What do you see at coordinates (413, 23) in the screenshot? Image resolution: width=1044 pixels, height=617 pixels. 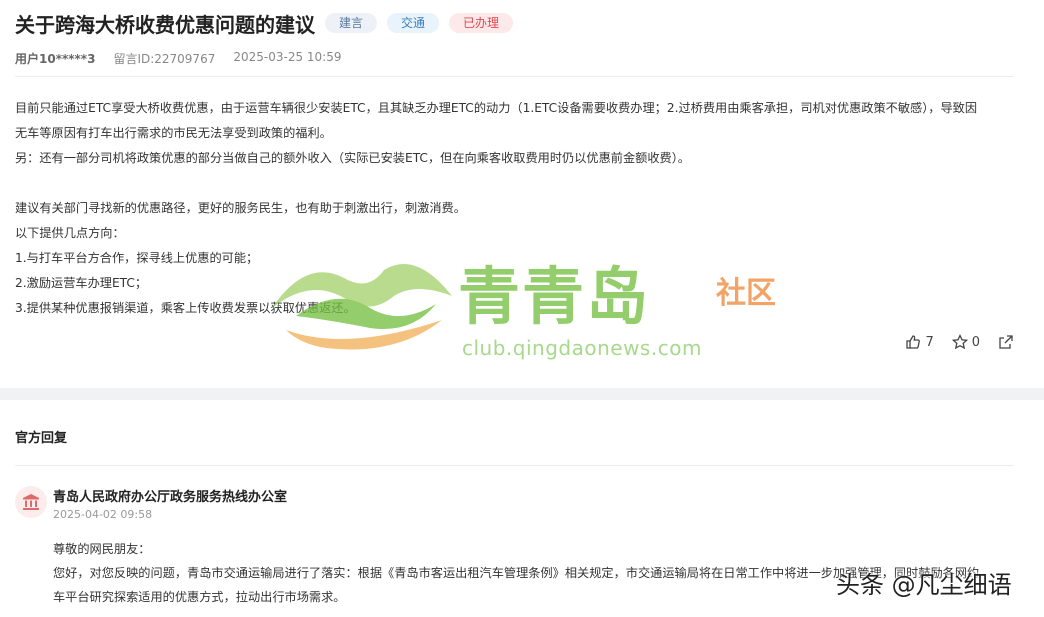 I see `tag-traffic: 交通` at bounding box center [413, 23].